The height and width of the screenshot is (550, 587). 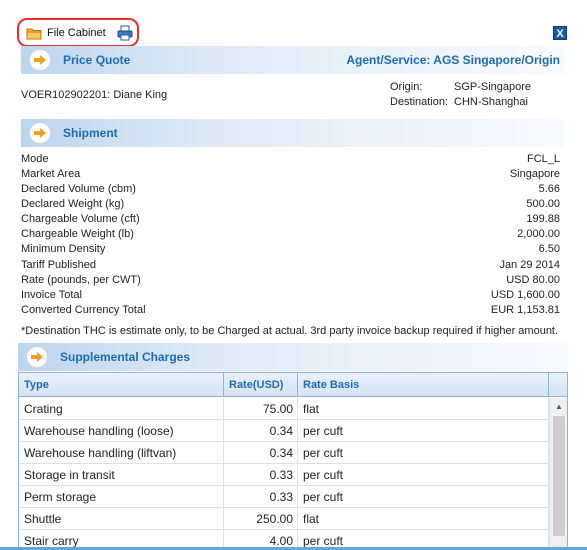 What do you see at coordinates (77, 234) in the screenshot?
I see `shipment-row-label: Chargeable Weight (lb)` at bounding box center [77, 234].